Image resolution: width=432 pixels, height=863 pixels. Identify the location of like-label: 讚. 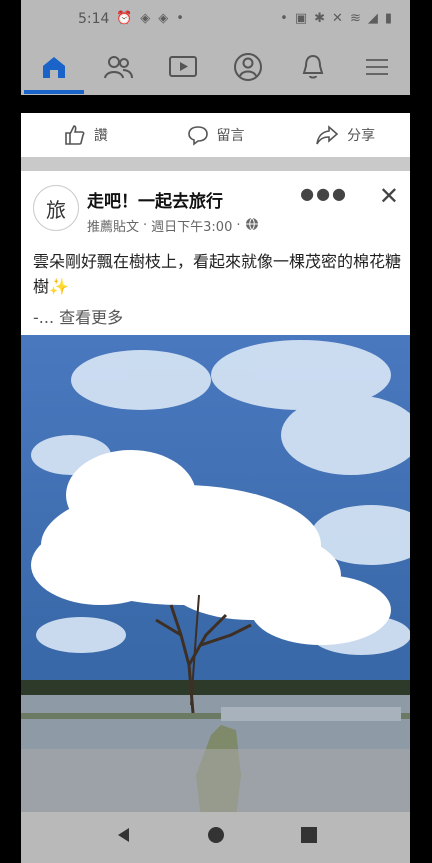
(100, 136).